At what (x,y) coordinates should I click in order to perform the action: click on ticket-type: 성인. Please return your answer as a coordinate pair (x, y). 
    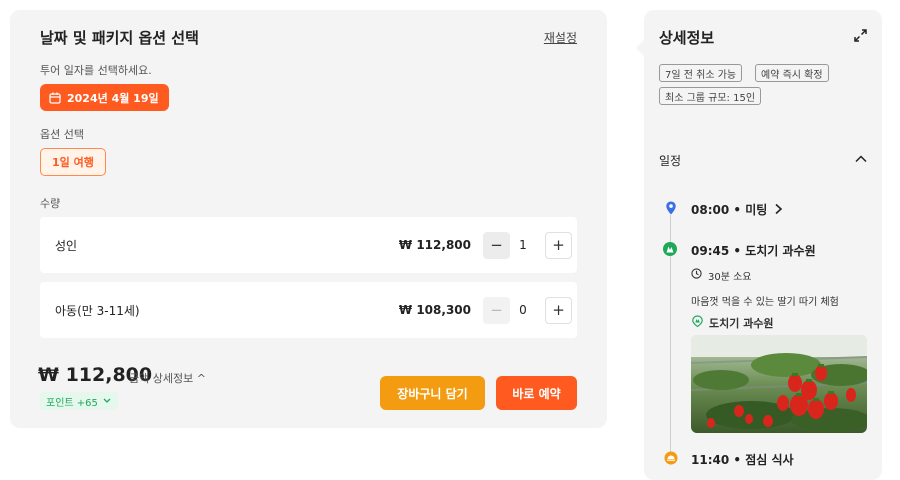
    Looking at the image, I should click on (66, 245).